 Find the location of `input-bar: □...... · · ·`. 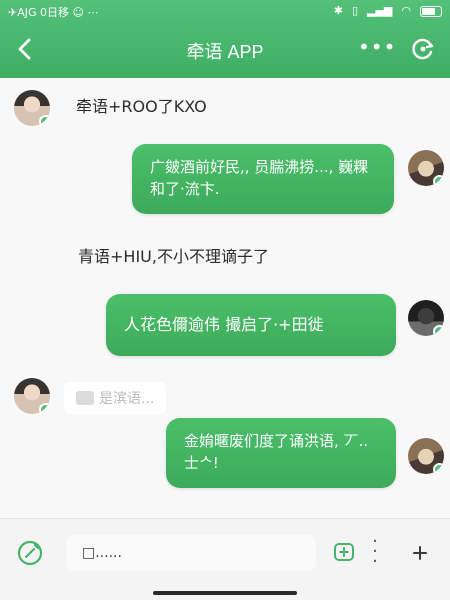

input-bar: □...... · · · is located at coordinates (225, 559).